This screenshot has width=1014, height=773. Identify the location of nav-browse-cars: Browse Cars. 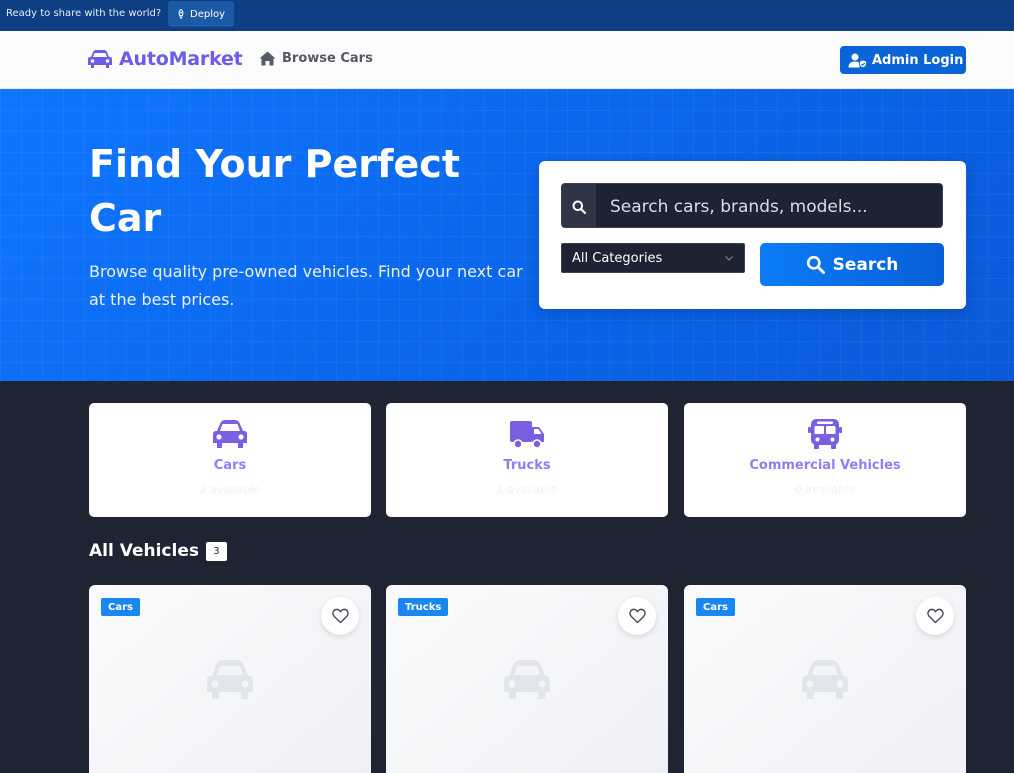
(316, 58).